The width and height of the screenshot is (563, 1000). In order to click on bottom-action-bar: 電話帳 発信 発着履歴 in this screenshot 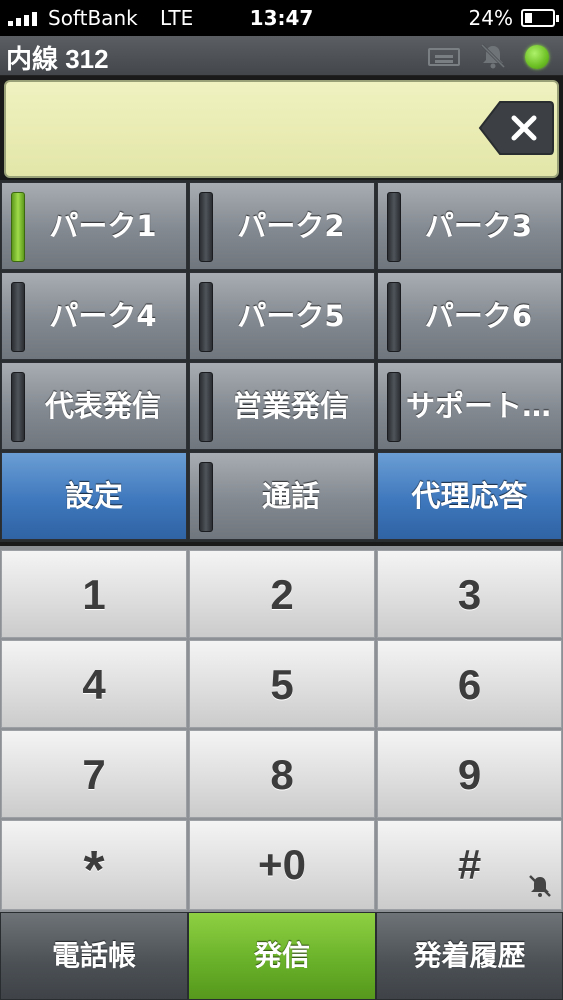, I will do `click(281, 956)`.